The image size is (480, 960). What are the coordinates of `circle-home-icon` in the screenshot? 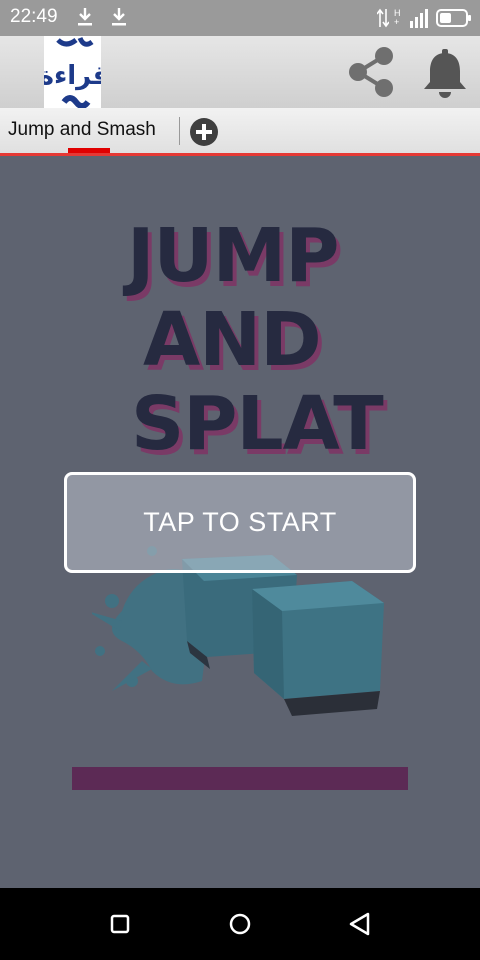 It's located at (240, 924).